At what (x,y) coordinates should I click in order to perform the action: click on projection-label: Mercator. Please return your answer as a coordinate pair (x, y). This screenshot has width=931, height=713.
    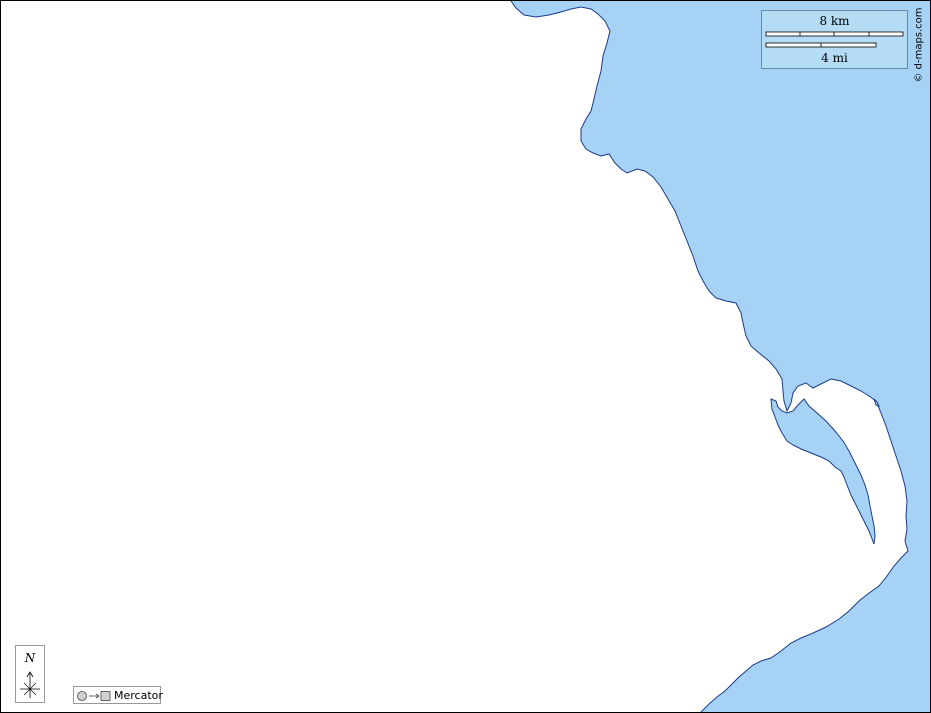
    Looking at the image, I should click on (138, 695).